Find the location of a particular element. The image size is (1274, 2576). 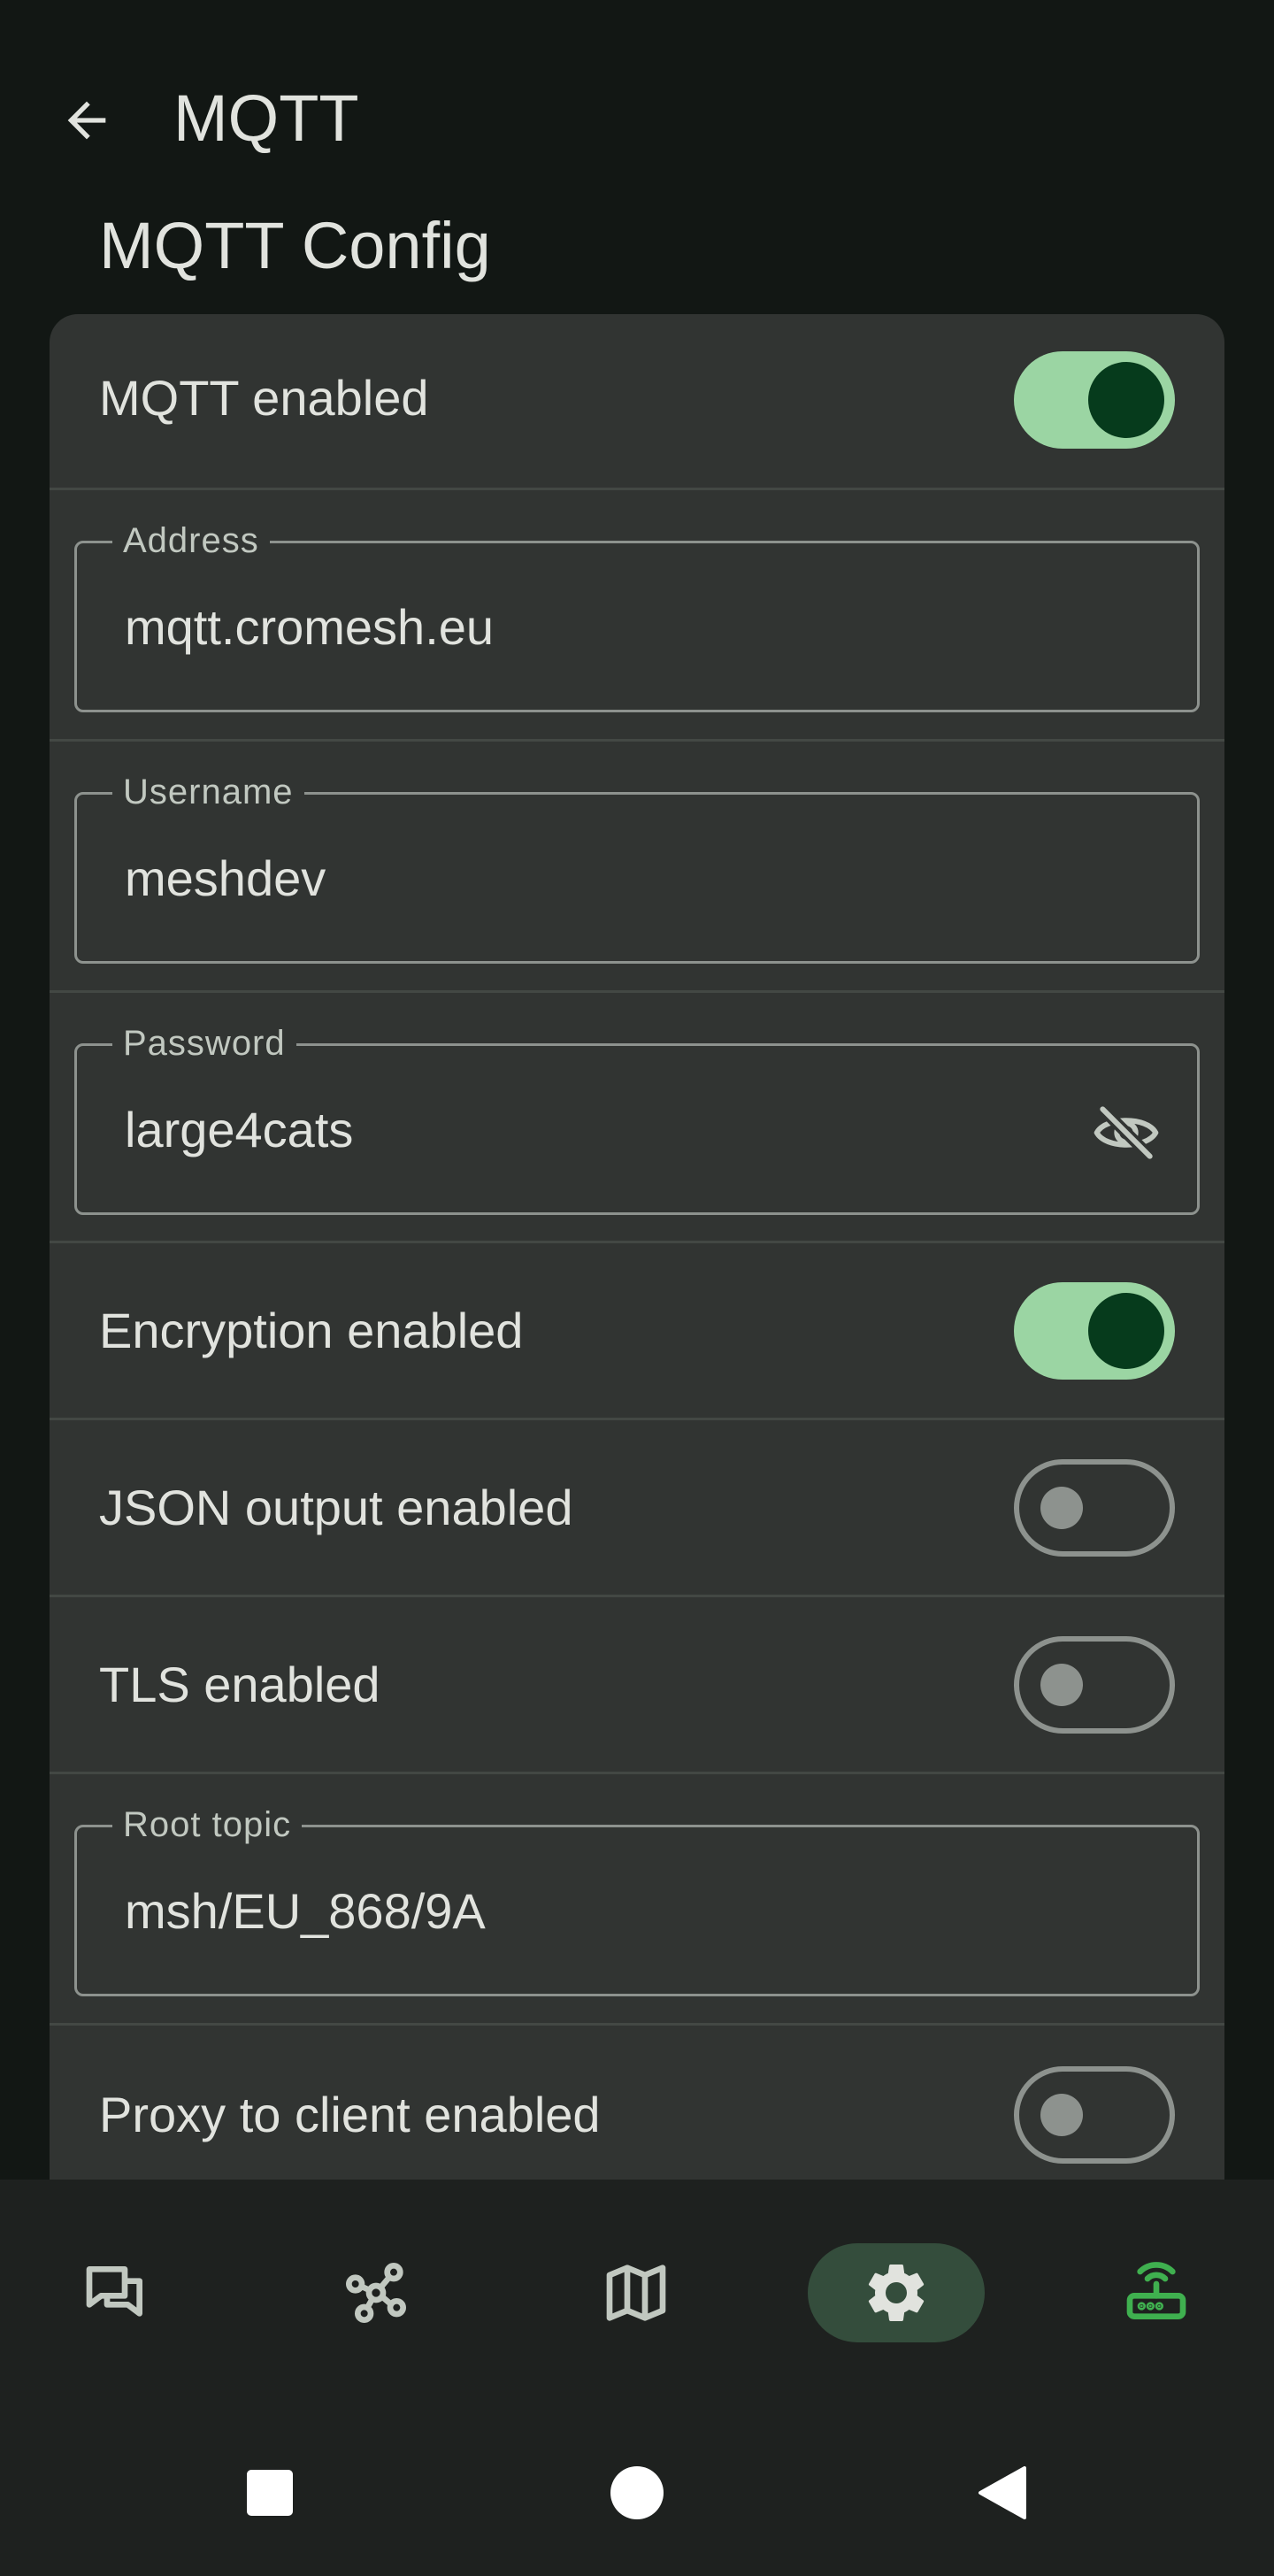

password-field: Password large4cats is located at coordinates (637, 1119).